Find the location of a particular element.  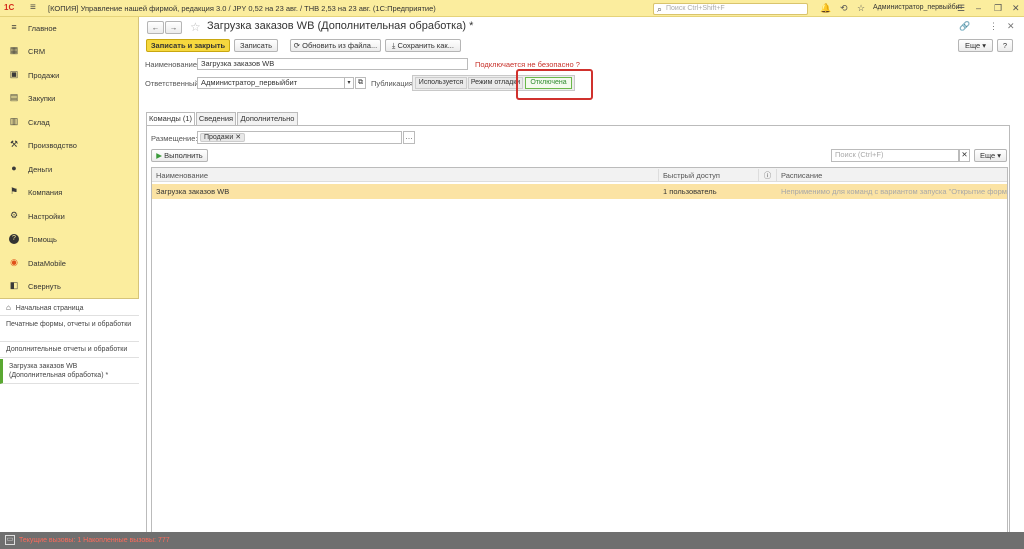

sidebar-item-help: ? Помощь is located at coordinates (69, 239).